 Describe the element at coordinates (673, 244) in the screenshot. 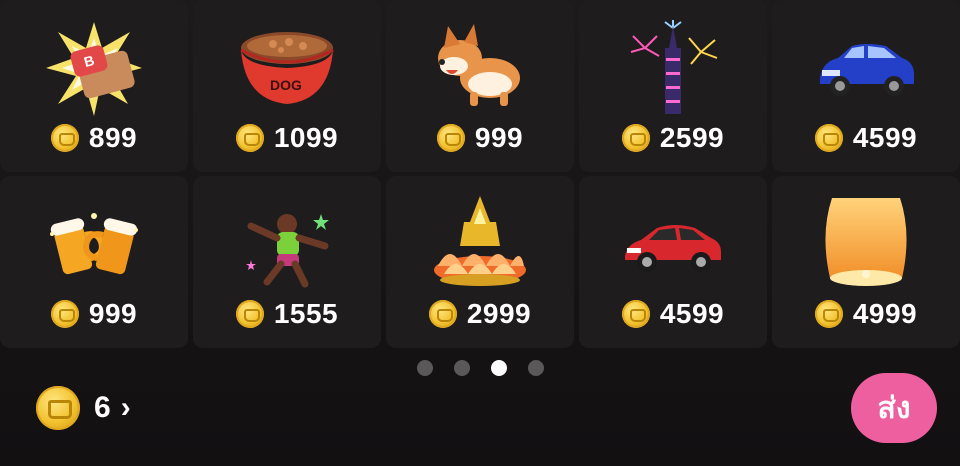

I see `red-sports-car-icon` at that location.